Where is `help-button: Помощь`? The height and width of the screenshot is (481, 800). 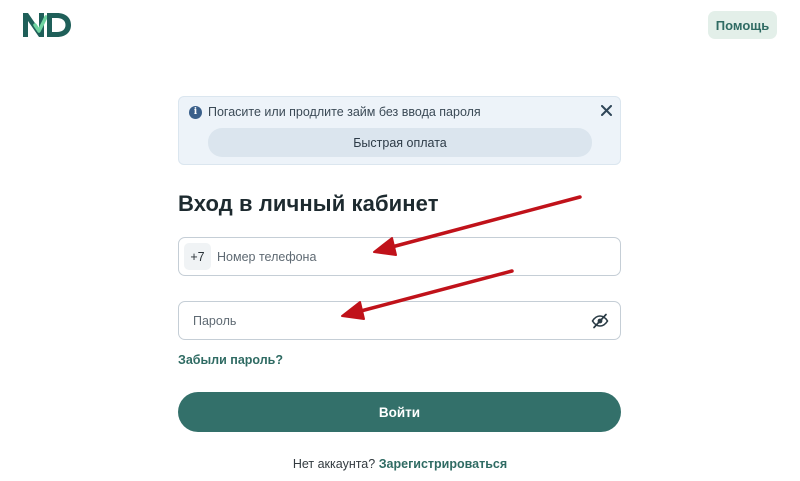 help-button: Помощь is located at coordinates (742, 25).